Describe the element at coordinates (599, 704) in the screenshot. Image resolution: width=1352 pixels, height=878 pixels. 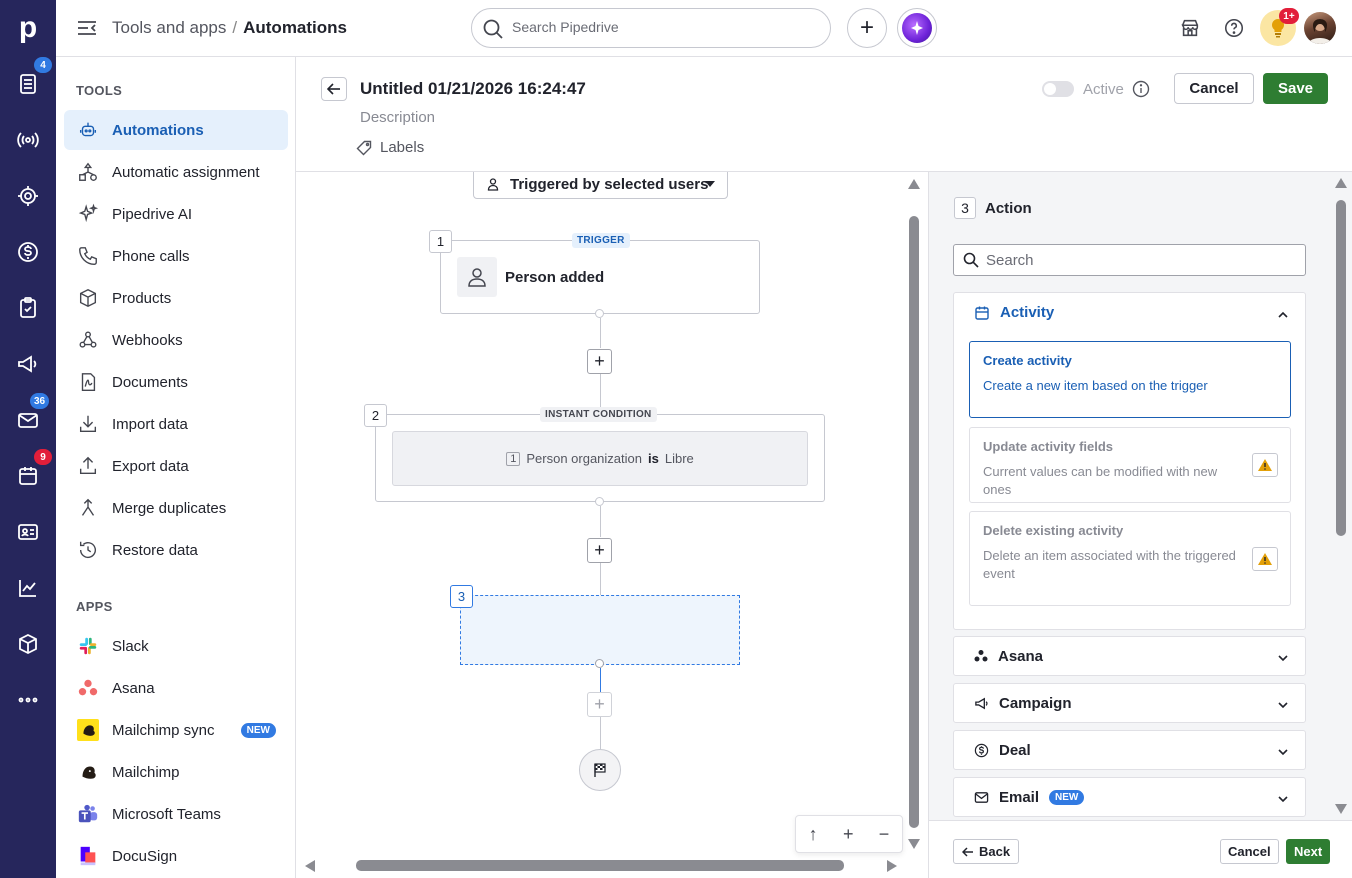
I see `add-step-button-disabled: +` at that location.